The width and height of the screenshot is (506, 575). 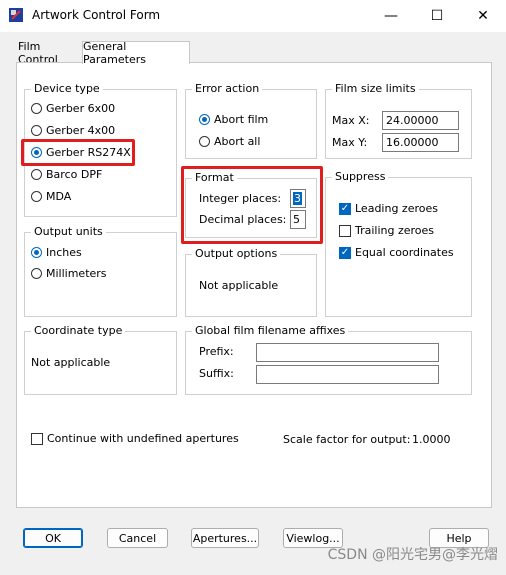 I want to click on radio-mda: MDA, so click(x=51, y=196).